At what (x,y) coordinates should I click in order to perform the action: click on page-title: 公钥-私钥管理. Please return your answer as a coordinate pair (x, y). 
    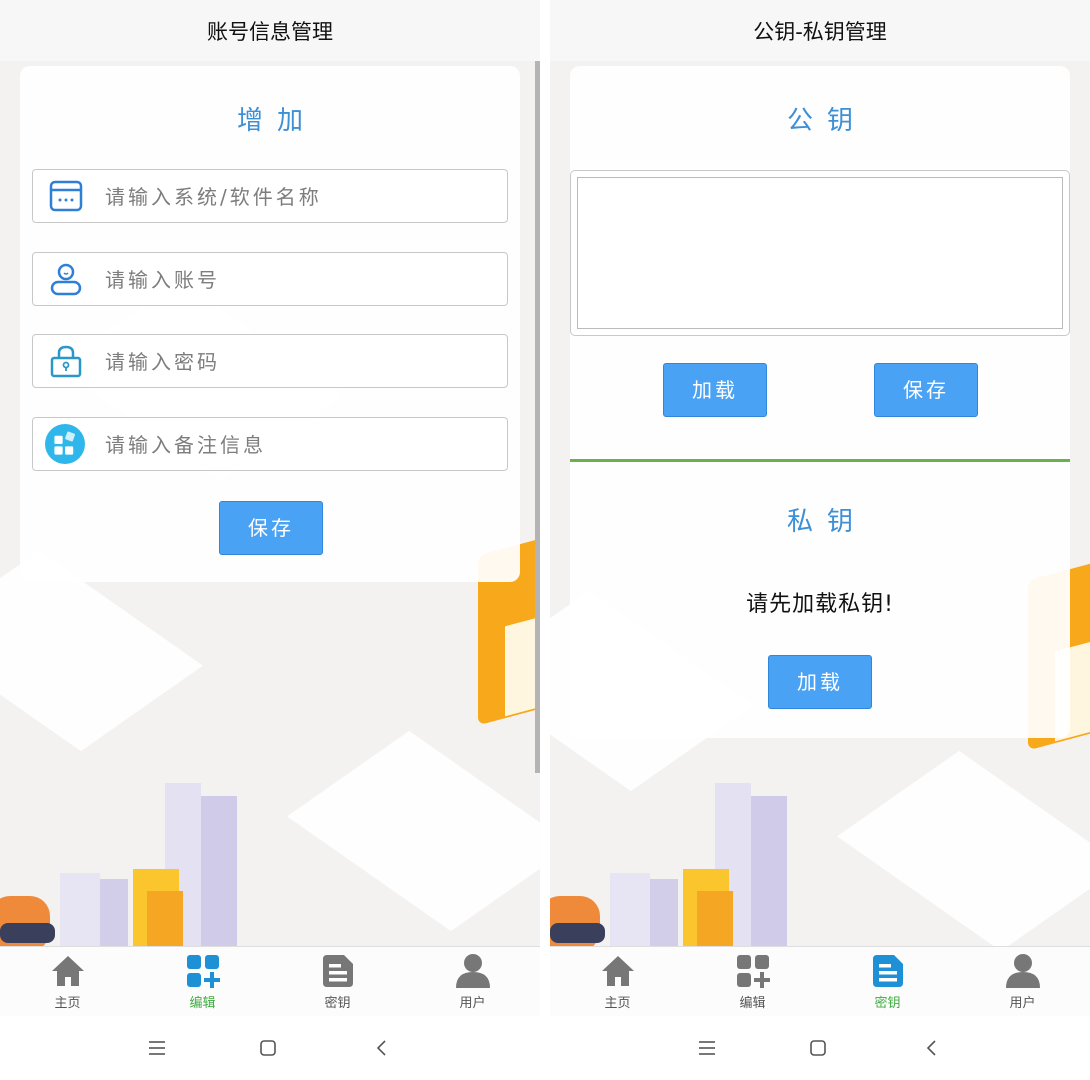
    Looking at the image, I should click on (820, 30).